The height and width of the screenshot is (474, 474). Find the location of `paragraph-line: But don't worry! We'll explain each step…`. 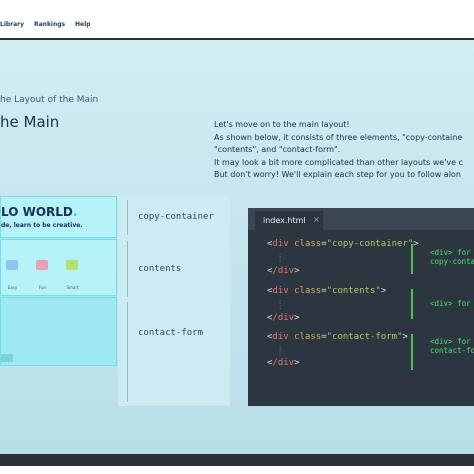

paragraph-line: But don't worry! We'll explain each step… is located at coordinates (337, 174).